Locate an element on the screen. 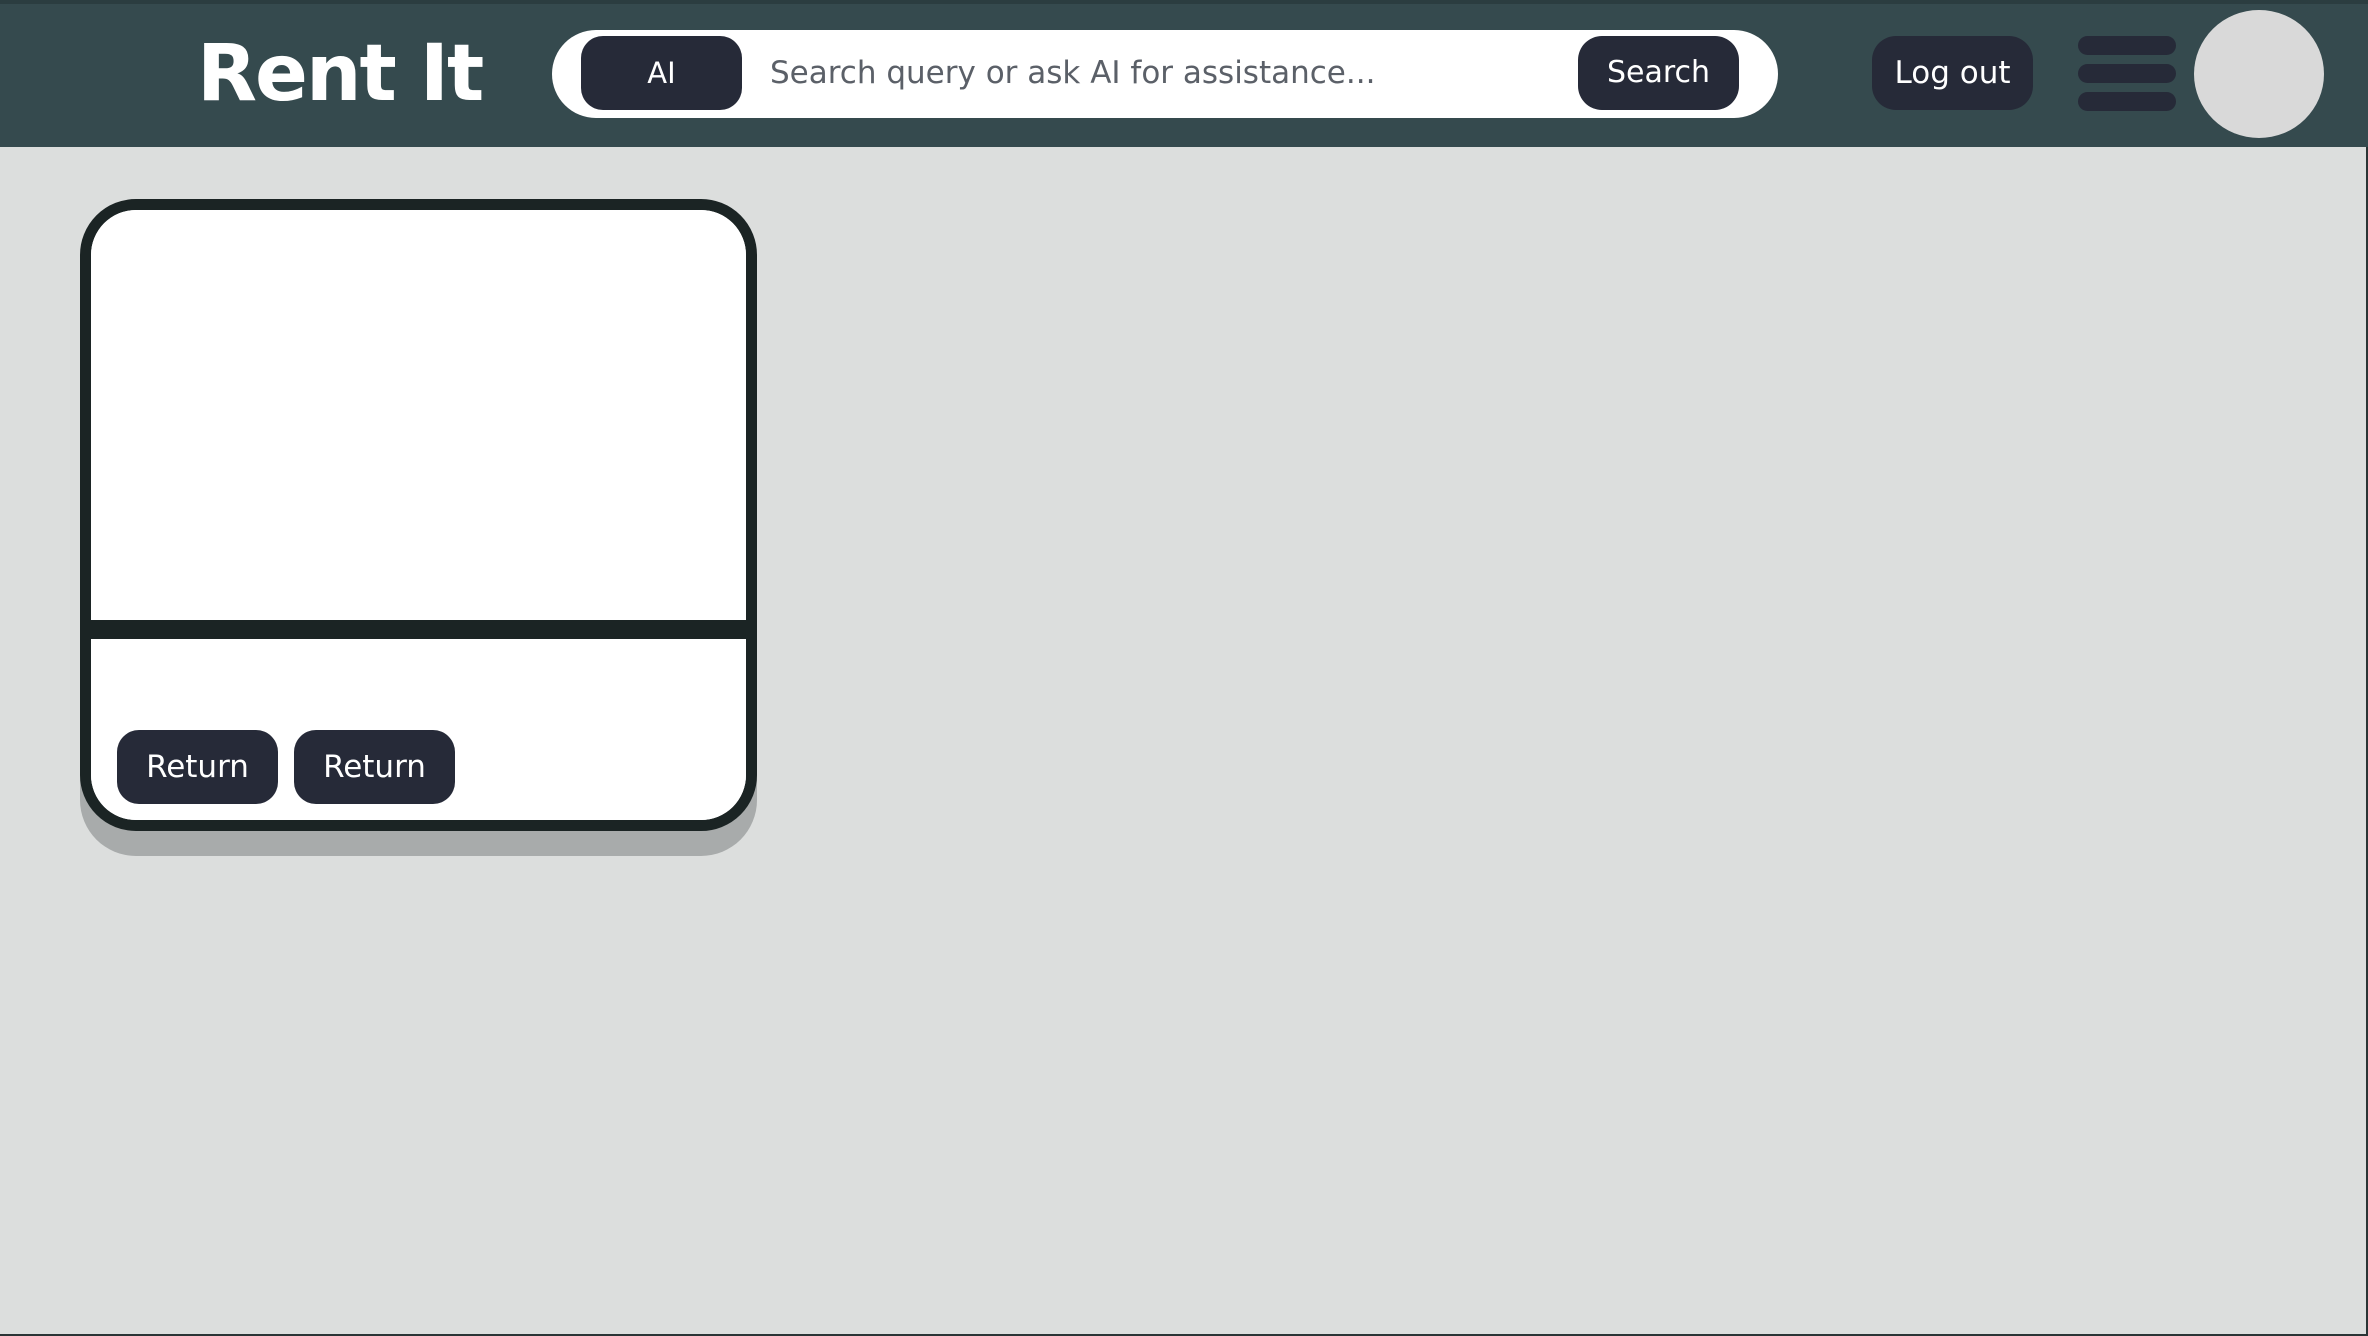 This screenshot has height=1336, width=2368. top-navigation-bar: Rent It AI Search Log out is located at coordinates (1184, 73).